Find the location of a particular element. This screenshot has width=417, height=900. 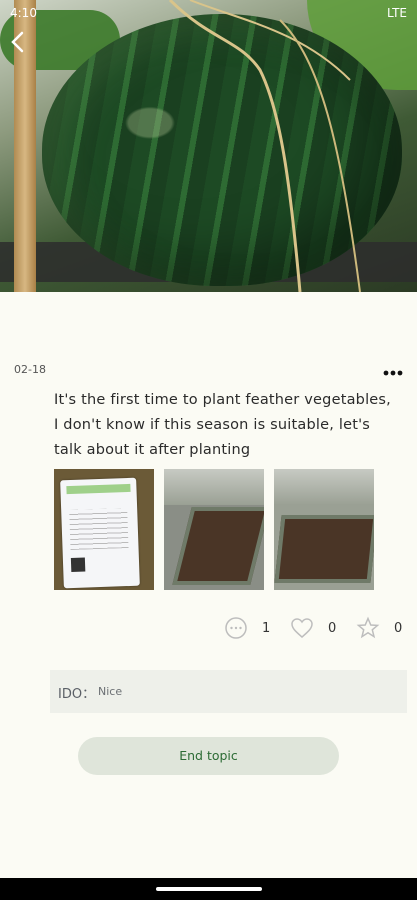

comment-count: 1 is located at coordinates (266, 628).